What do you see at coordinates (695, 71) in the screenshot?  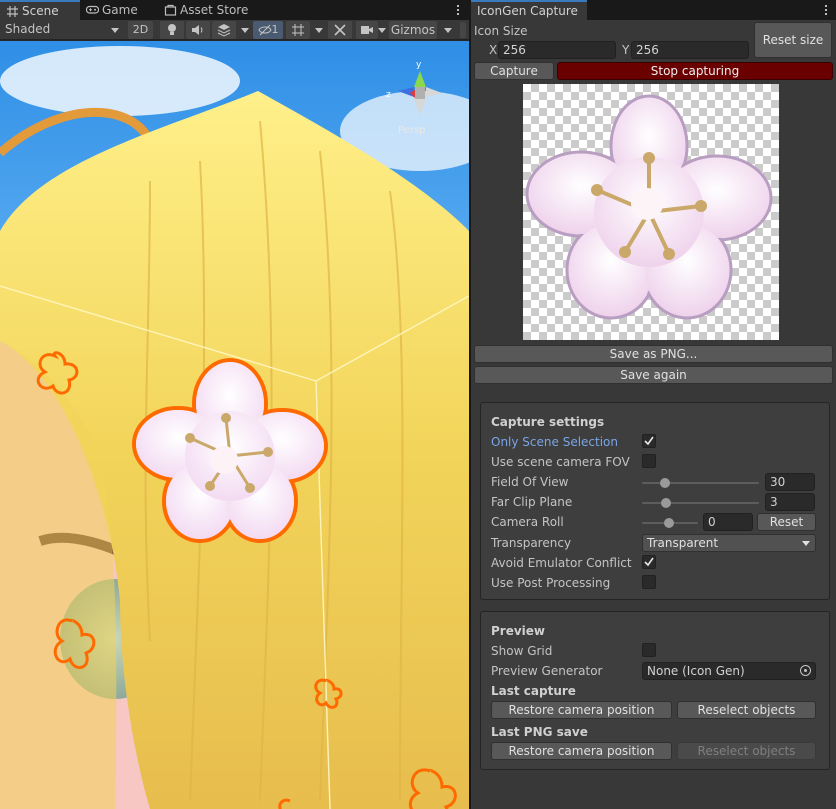 I see `stop-capturing-button: Stop capturing` at bounding box center [695, 71].